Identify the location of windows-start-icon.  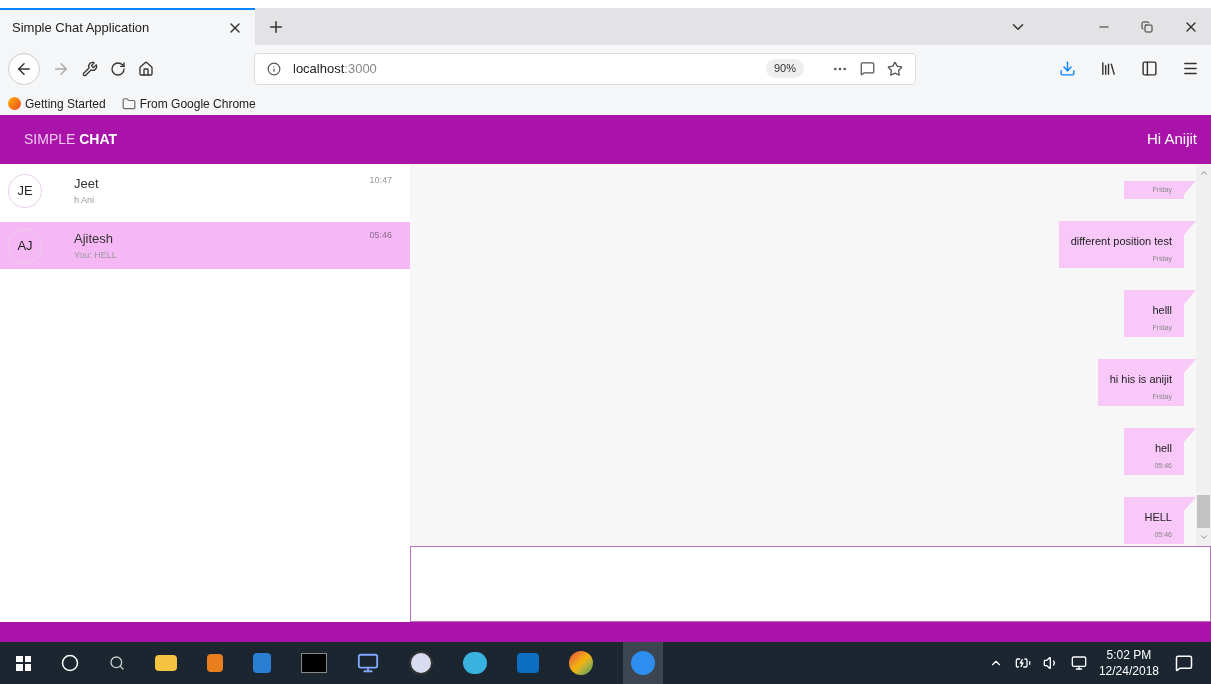
(23, 663).